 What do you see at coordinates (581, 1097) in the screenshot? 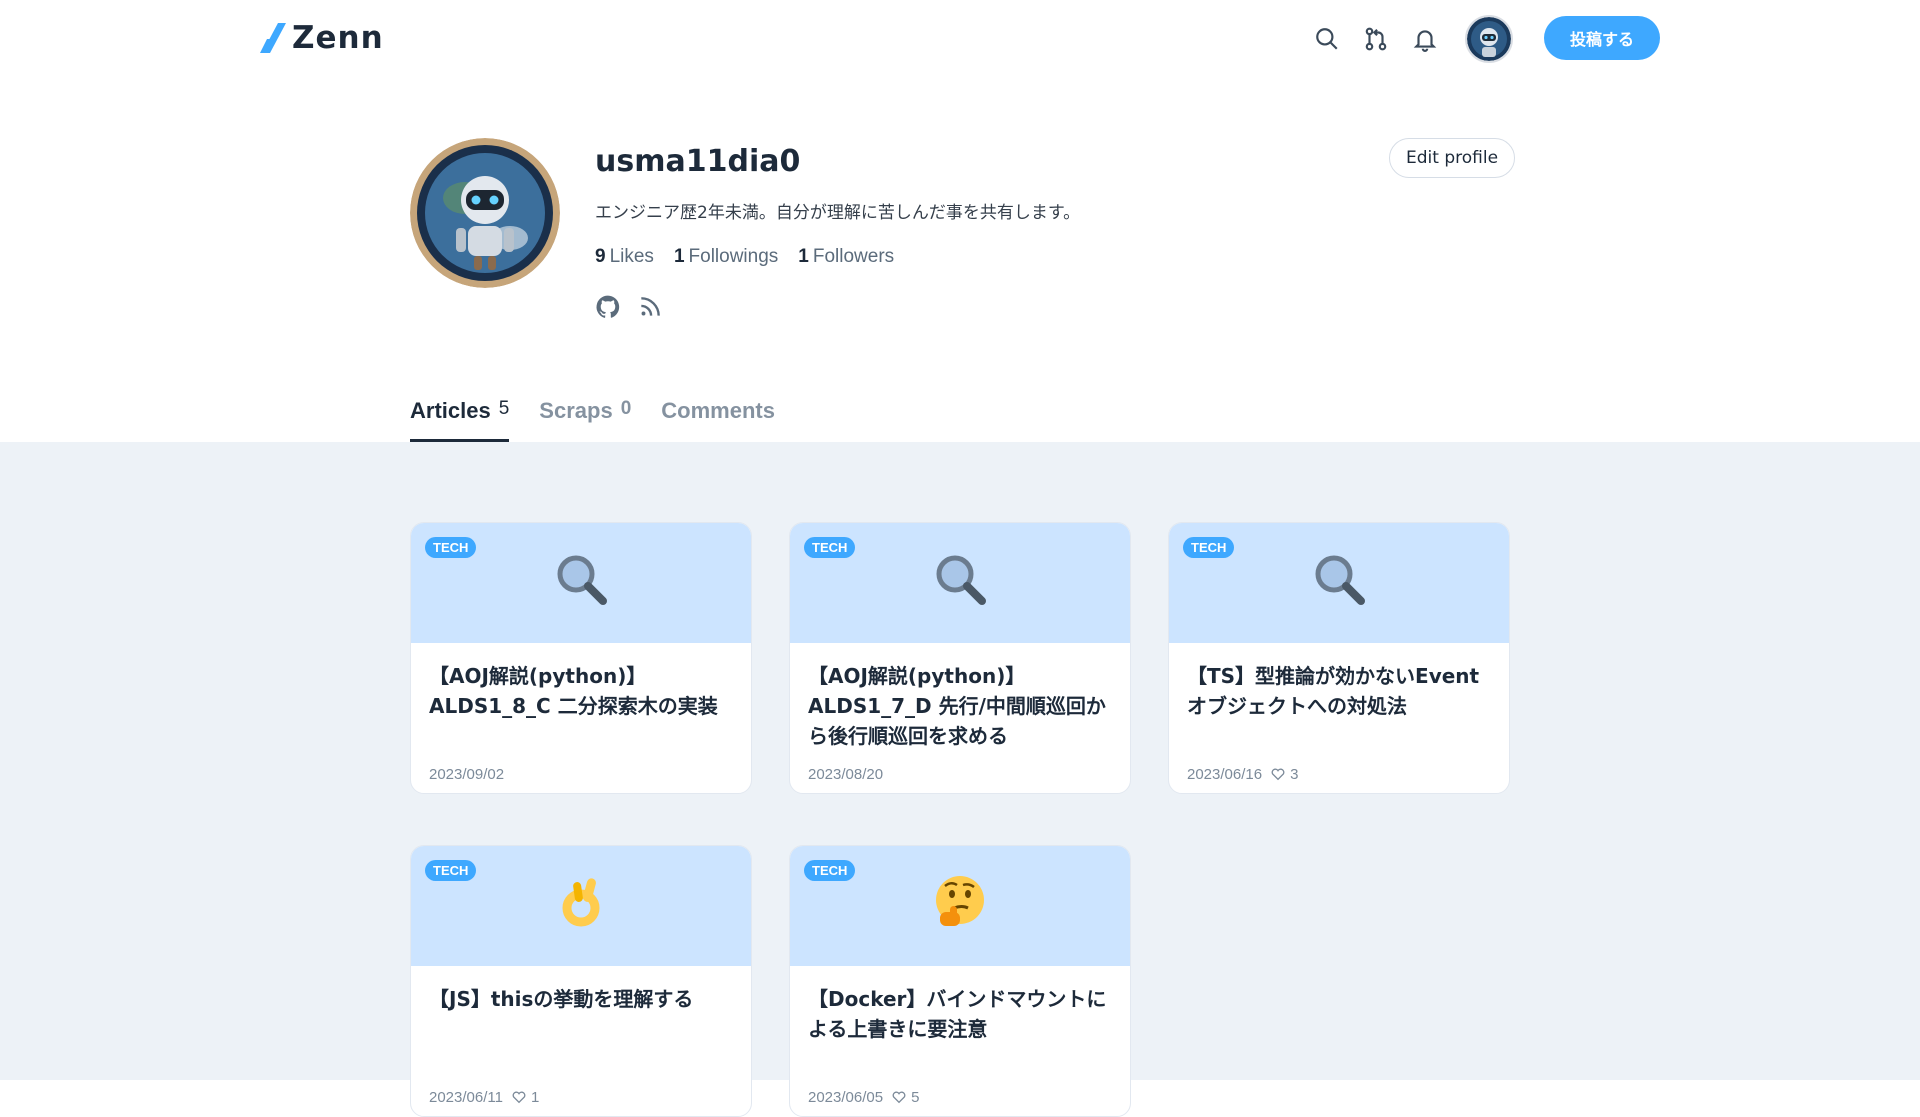
I see `article-meta: 2023/06/11 1` at bounding box center [581, 1097].